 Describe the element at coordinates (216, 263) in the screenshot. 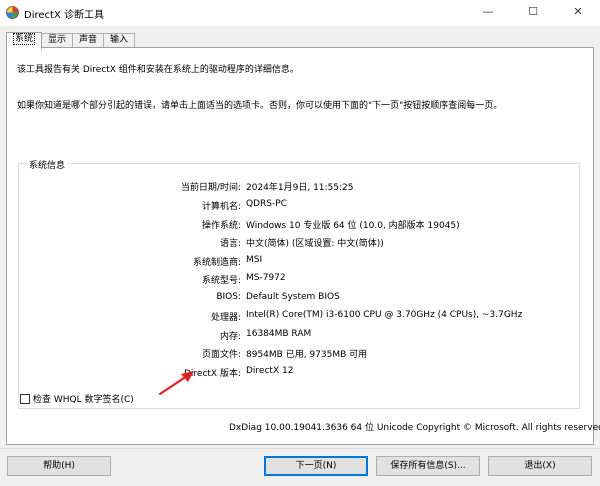

I see `info-label: 系统制造商:` at that location.